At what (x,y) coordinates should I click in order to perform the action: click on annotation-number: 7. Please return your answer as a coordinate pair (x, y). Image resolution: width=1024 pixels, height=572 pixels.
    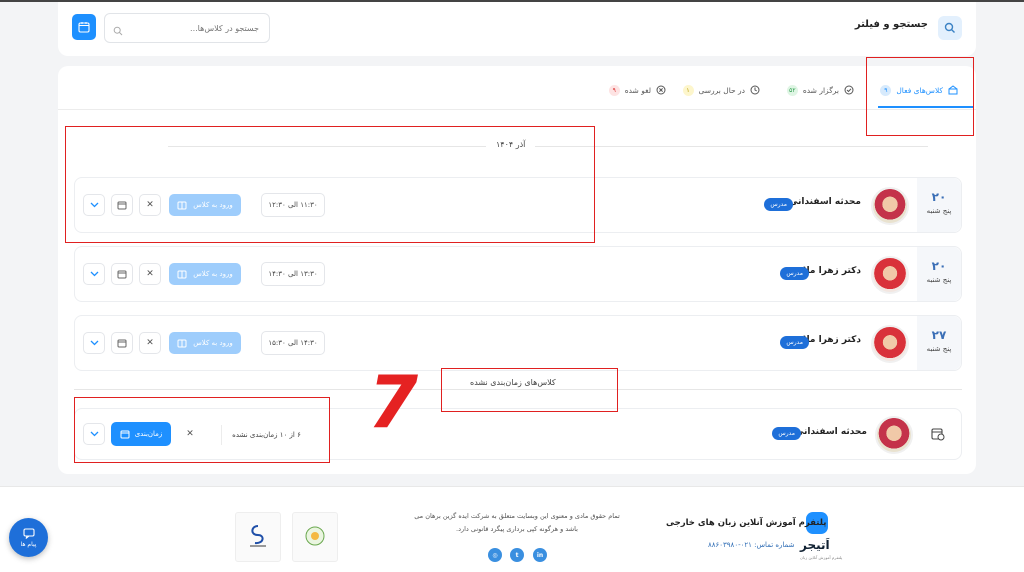
    Looking at the image, I should click on (393, 402).